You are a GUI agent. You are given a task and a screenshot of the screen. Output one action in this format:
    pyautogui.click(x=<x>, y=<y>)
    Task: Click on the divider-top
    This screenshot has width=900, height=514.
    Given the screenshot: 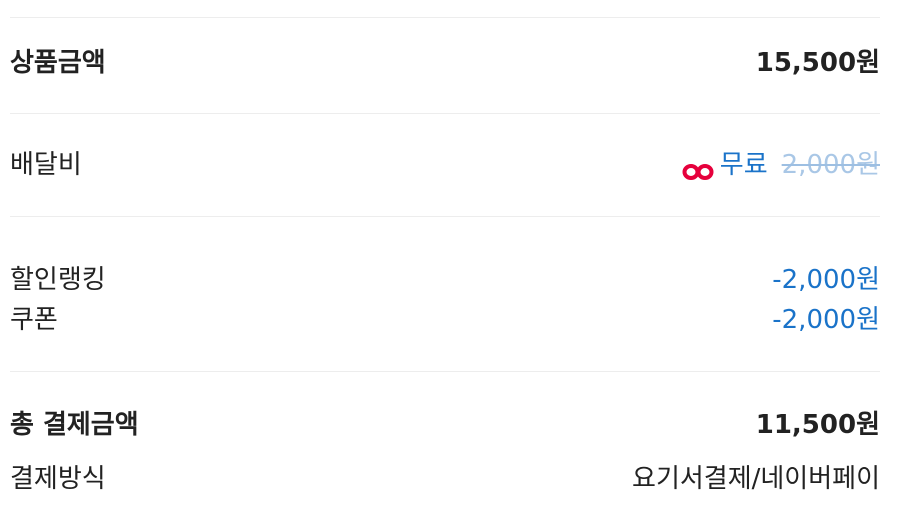 What is the action you would take?
    pyautogui.click(x=445, y=17)
    